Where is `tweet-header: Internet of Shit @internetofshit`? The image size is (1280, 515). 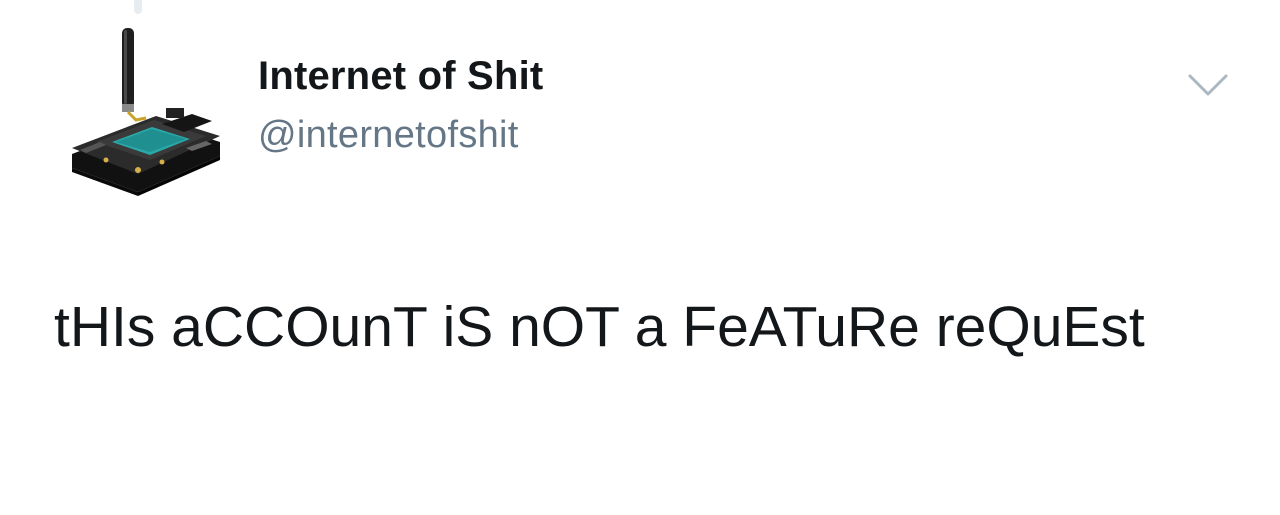 tweet-header: Internet of Shit @internetofshit is located at coordinates (400, 105).